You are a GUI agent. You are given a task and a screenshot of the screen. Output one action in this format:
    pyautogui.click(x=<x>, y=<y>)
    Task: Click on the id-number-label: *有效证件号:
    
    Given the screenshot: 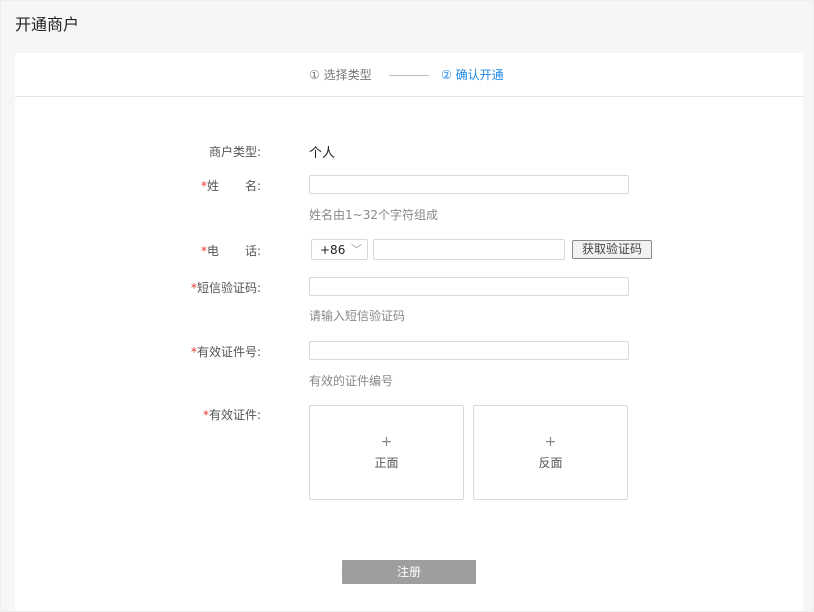 What is the action you would take?
    pyautogui.click(x=138, y=351)
    